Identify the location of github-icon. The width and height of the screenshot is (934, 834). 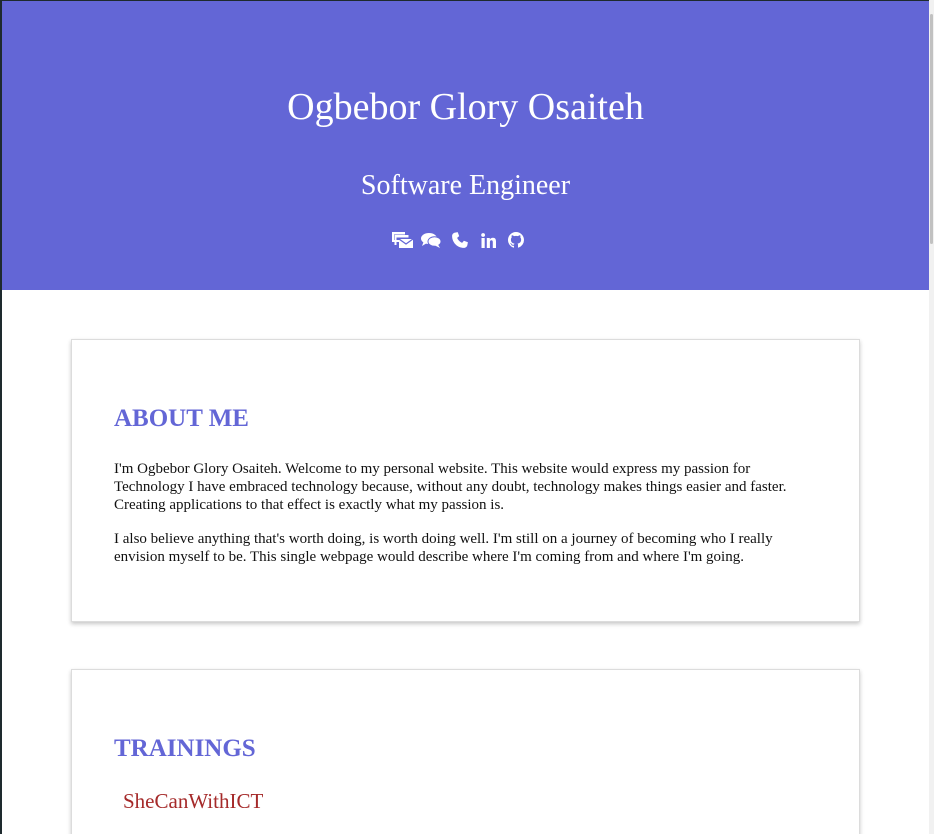
(516, 240).